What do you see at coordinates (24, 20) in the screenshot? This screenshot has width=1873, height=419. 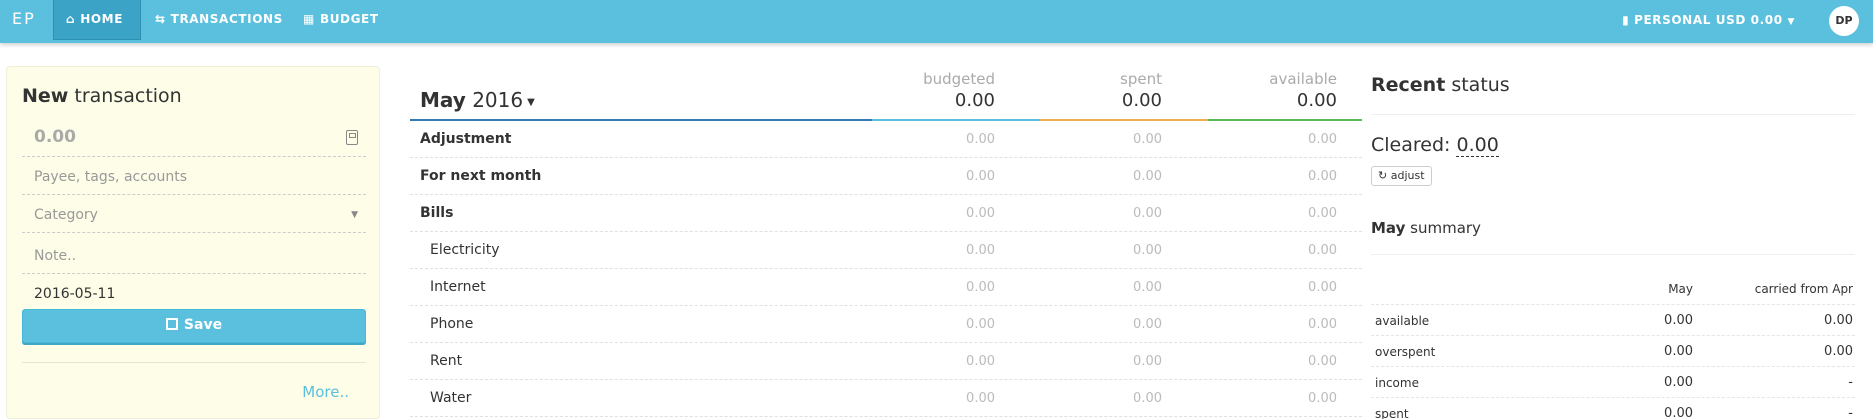 I see `brand-logo: EP` at bounding box center [24, 20].